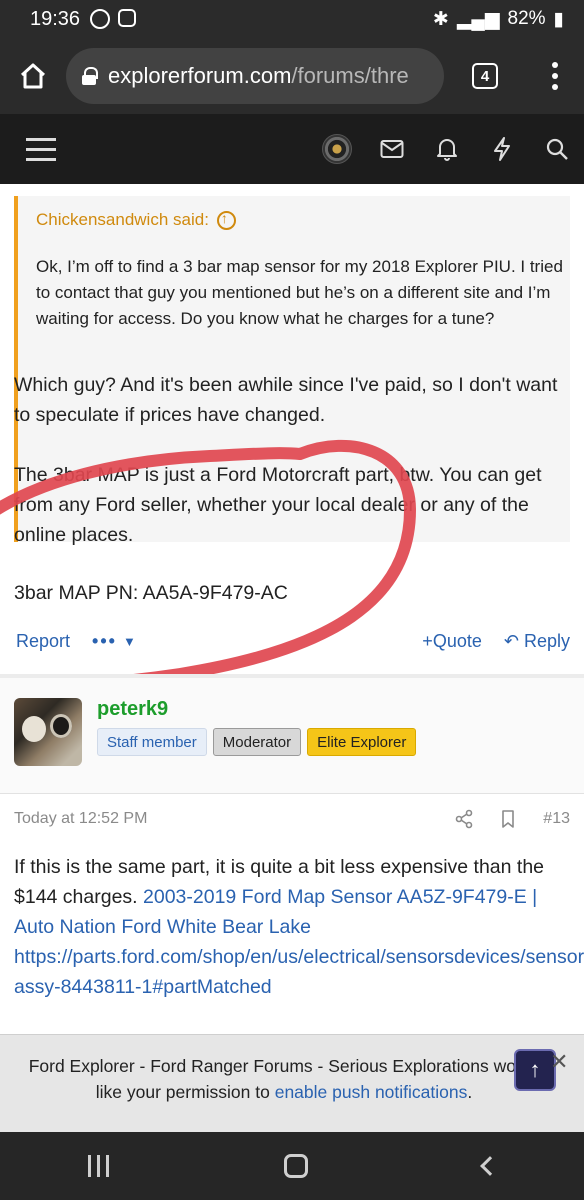 The image size is (584, 1200). I want to click on chevron-down-icon: ▼, so click(129, 641).